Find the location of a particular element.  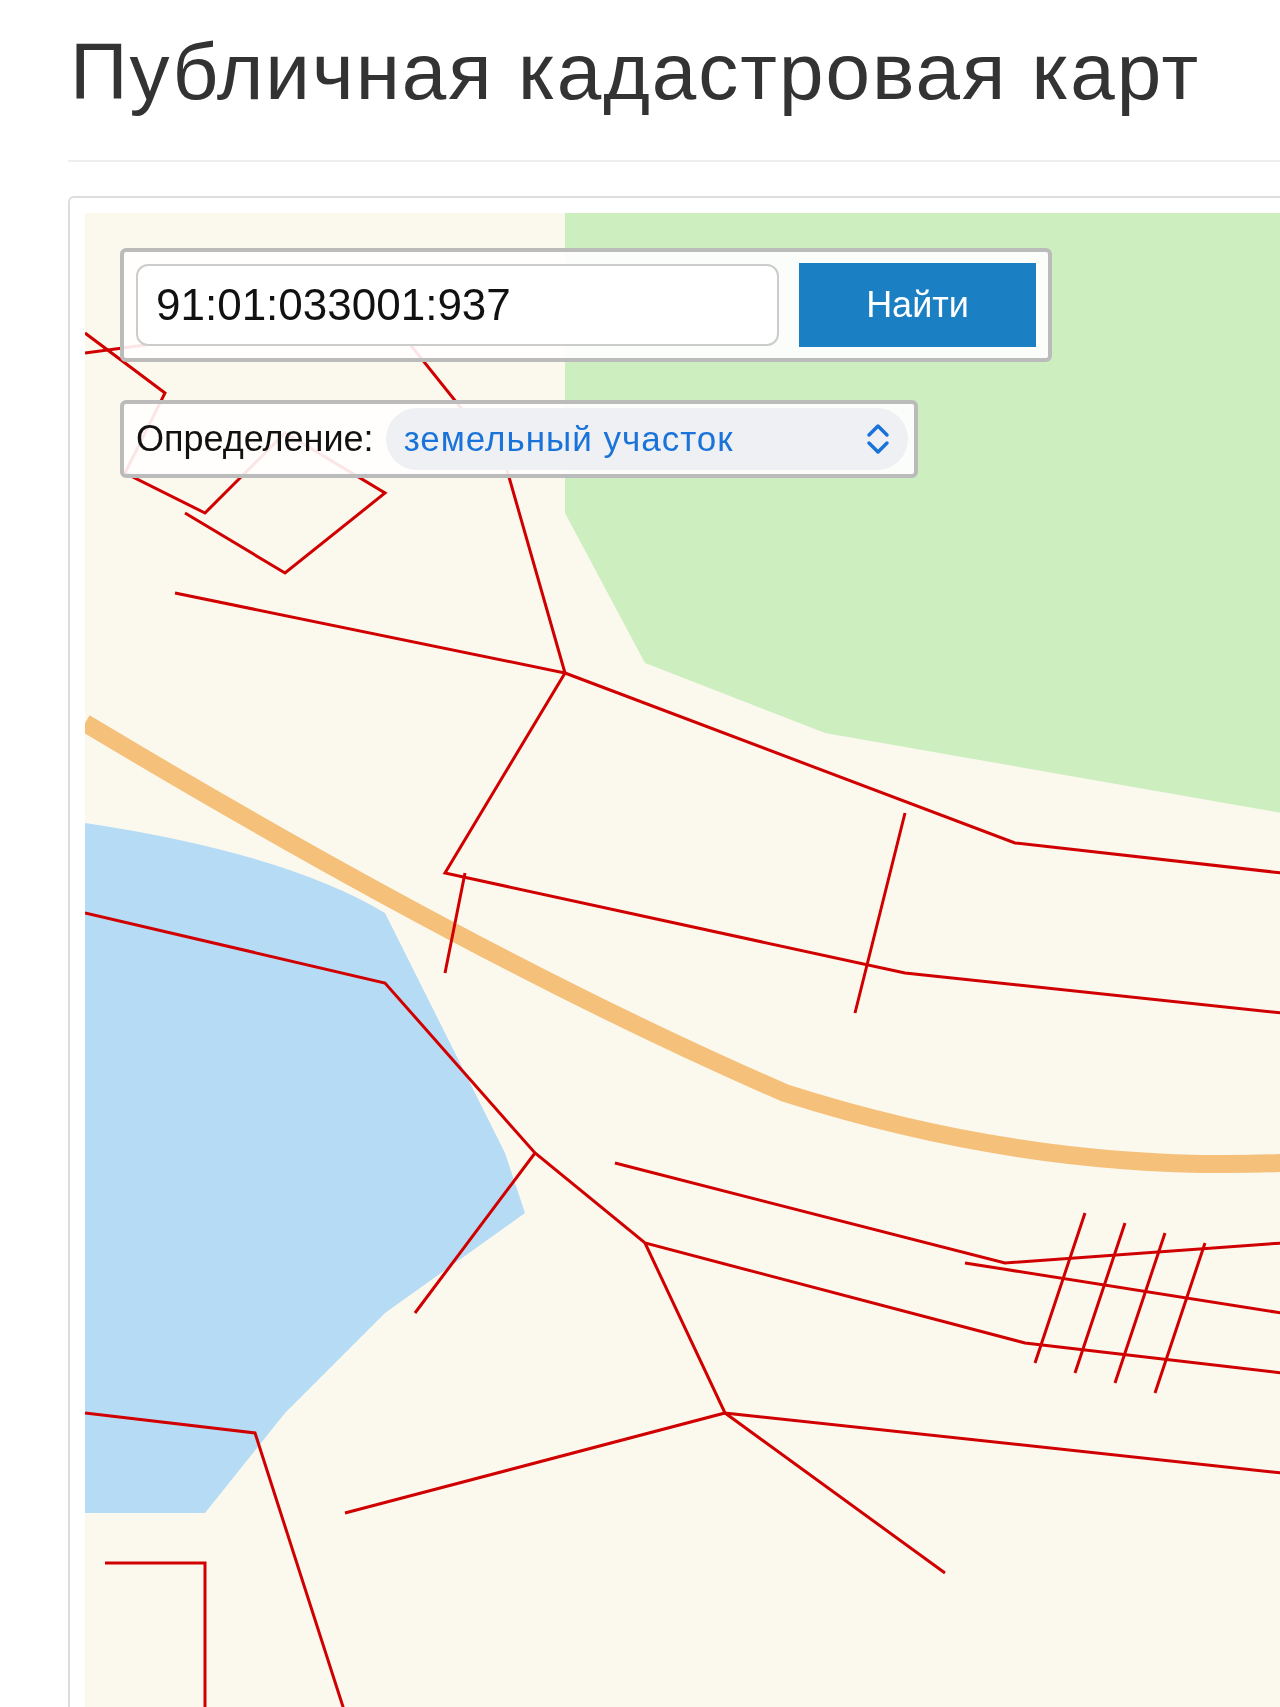

chevron-up-down-icon is located at coordinates (878, 439).